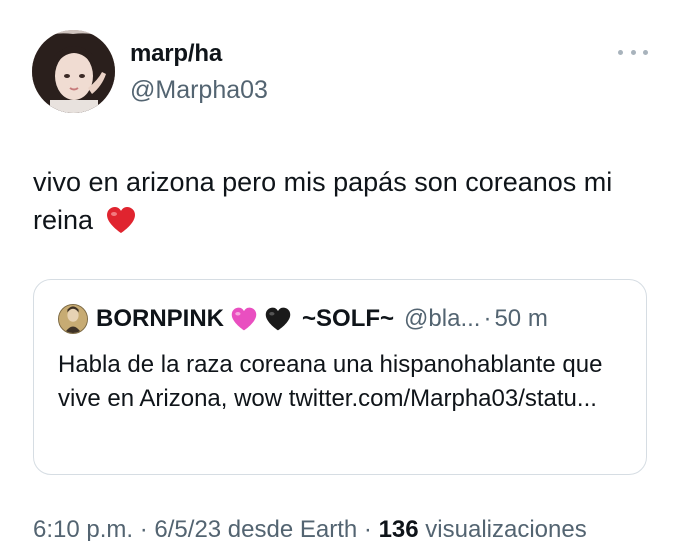 Image resolution: width=680 pixels, height=541 pixels. Describe the element at coordinates (278, 319) in the screenshot. I see `black-heart-emoji-icon` at that location.